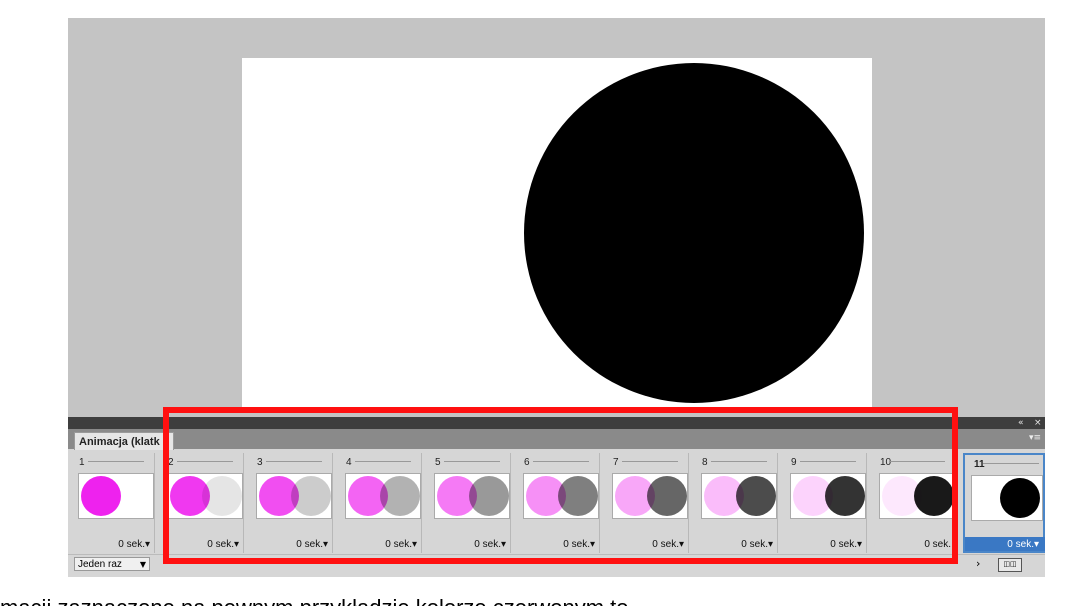 Image resolution: width=1072 pixels, height=606 pixels. What do you see at coordinates (1021, 423) in the screenshot?
I see `double-chevron-left-icon: «` at bounding box center [1021, 423].